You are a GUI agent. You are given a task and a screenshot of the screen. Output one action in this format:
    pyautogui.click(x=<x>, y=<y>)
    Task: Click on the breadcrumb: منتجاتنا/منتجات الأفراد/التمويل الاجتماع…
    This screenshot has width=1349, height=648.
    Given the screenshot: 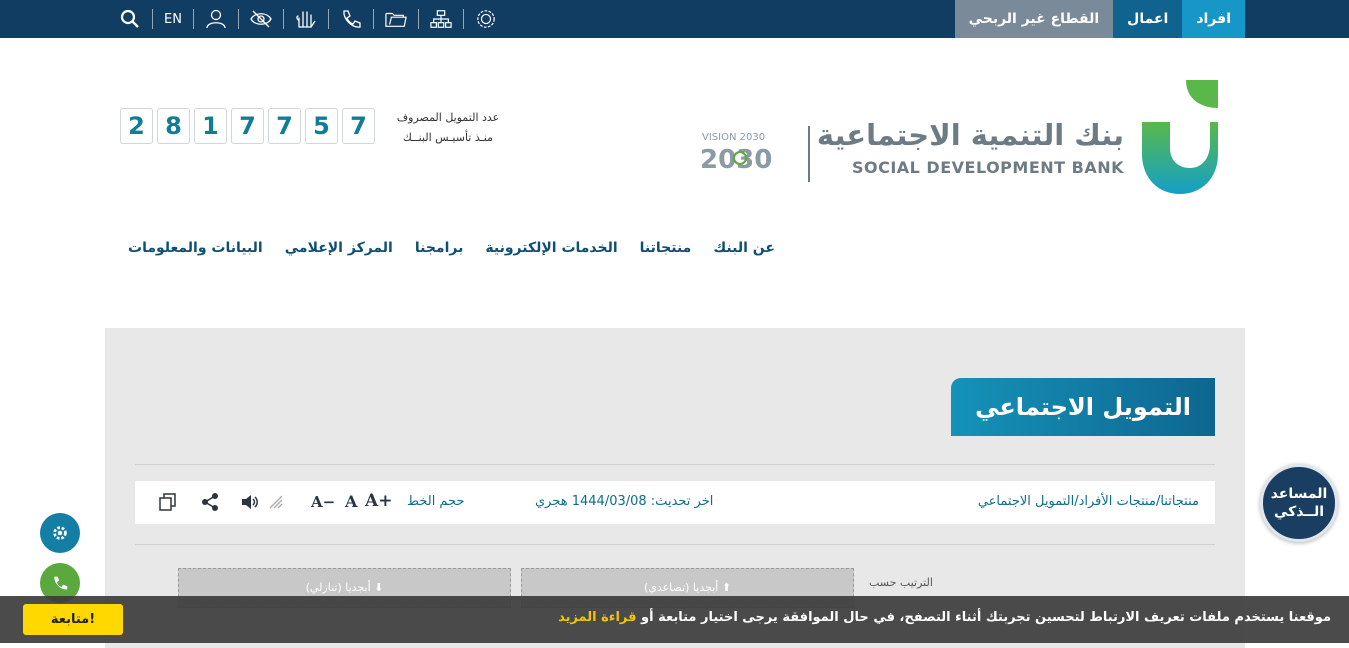 What is the action you would take?
    pyautogui.click(x=1088, y=501)
    